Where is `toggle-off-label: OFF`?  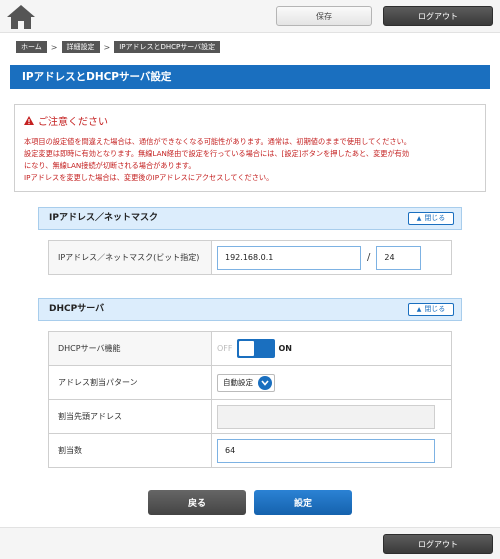 toggle-off-label: OFF is located at coordinates (225, 348).